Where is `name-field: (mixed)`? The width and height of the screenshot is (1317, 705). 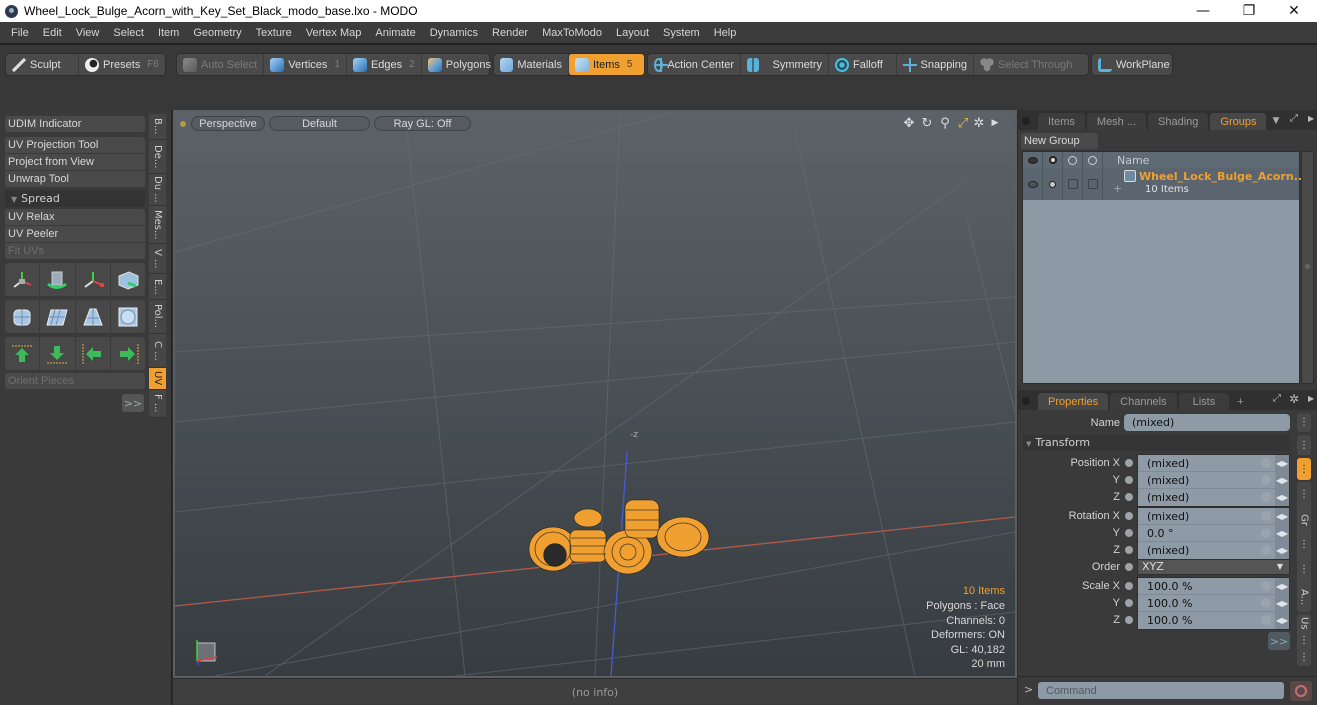
name-field: (mixed) is located at coordinates (1207, 422).